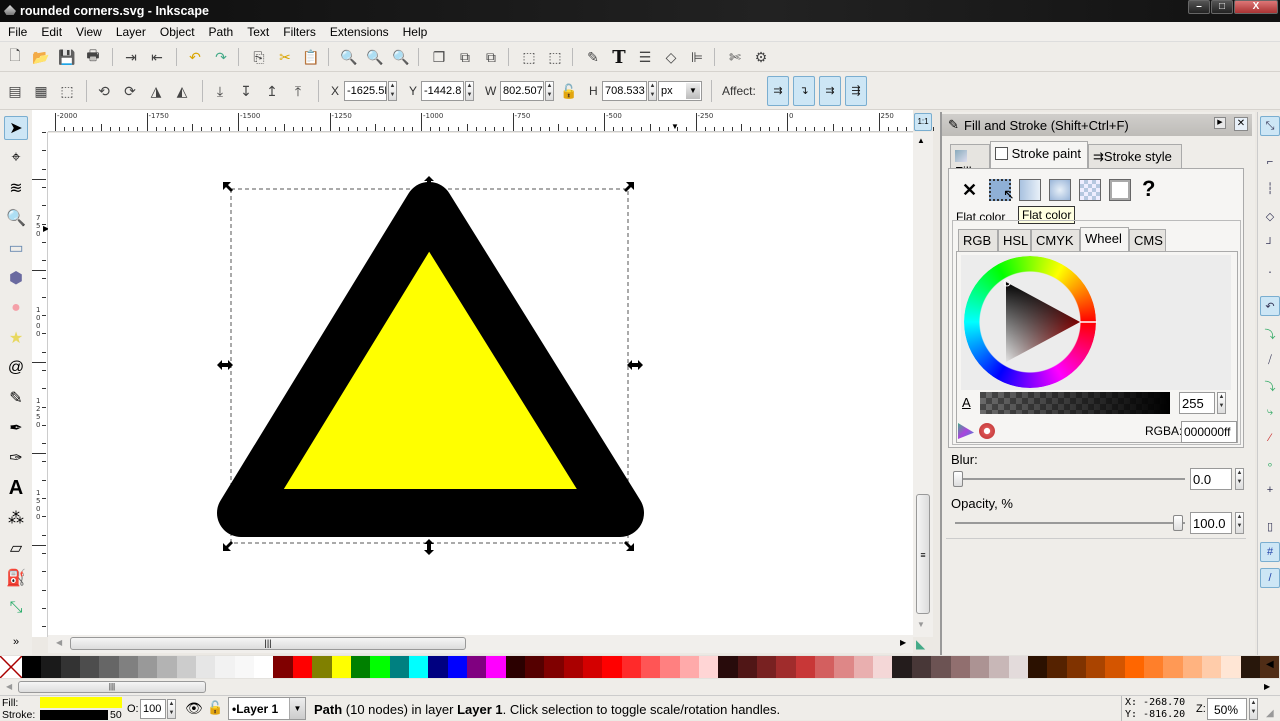 The width and height of the screenshot is (1280, 721). What do you see at coordinates (624, 91) in the screenshot?
I see `h-input: 708.533` at bounding box center [624, 91].